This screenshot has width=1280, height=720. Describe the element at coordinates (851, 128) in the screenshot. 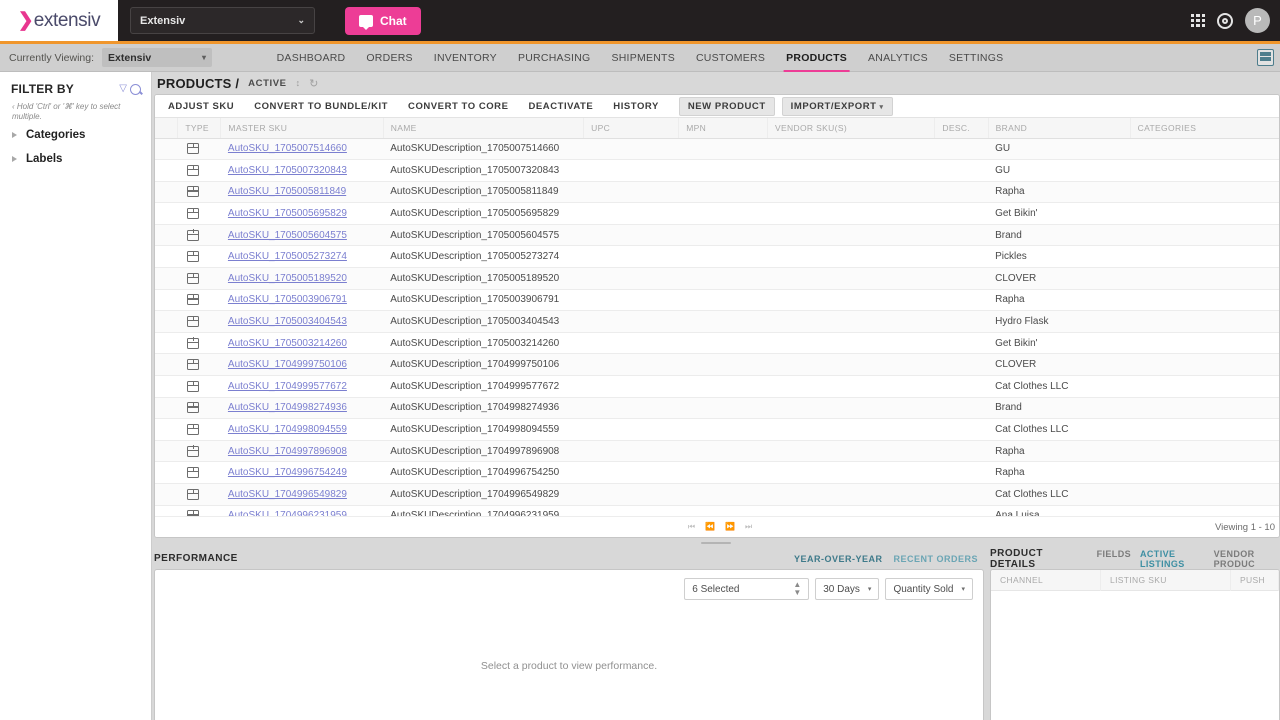

I see `col-vendor-sku: VENDOR SKU(S)` at that location.